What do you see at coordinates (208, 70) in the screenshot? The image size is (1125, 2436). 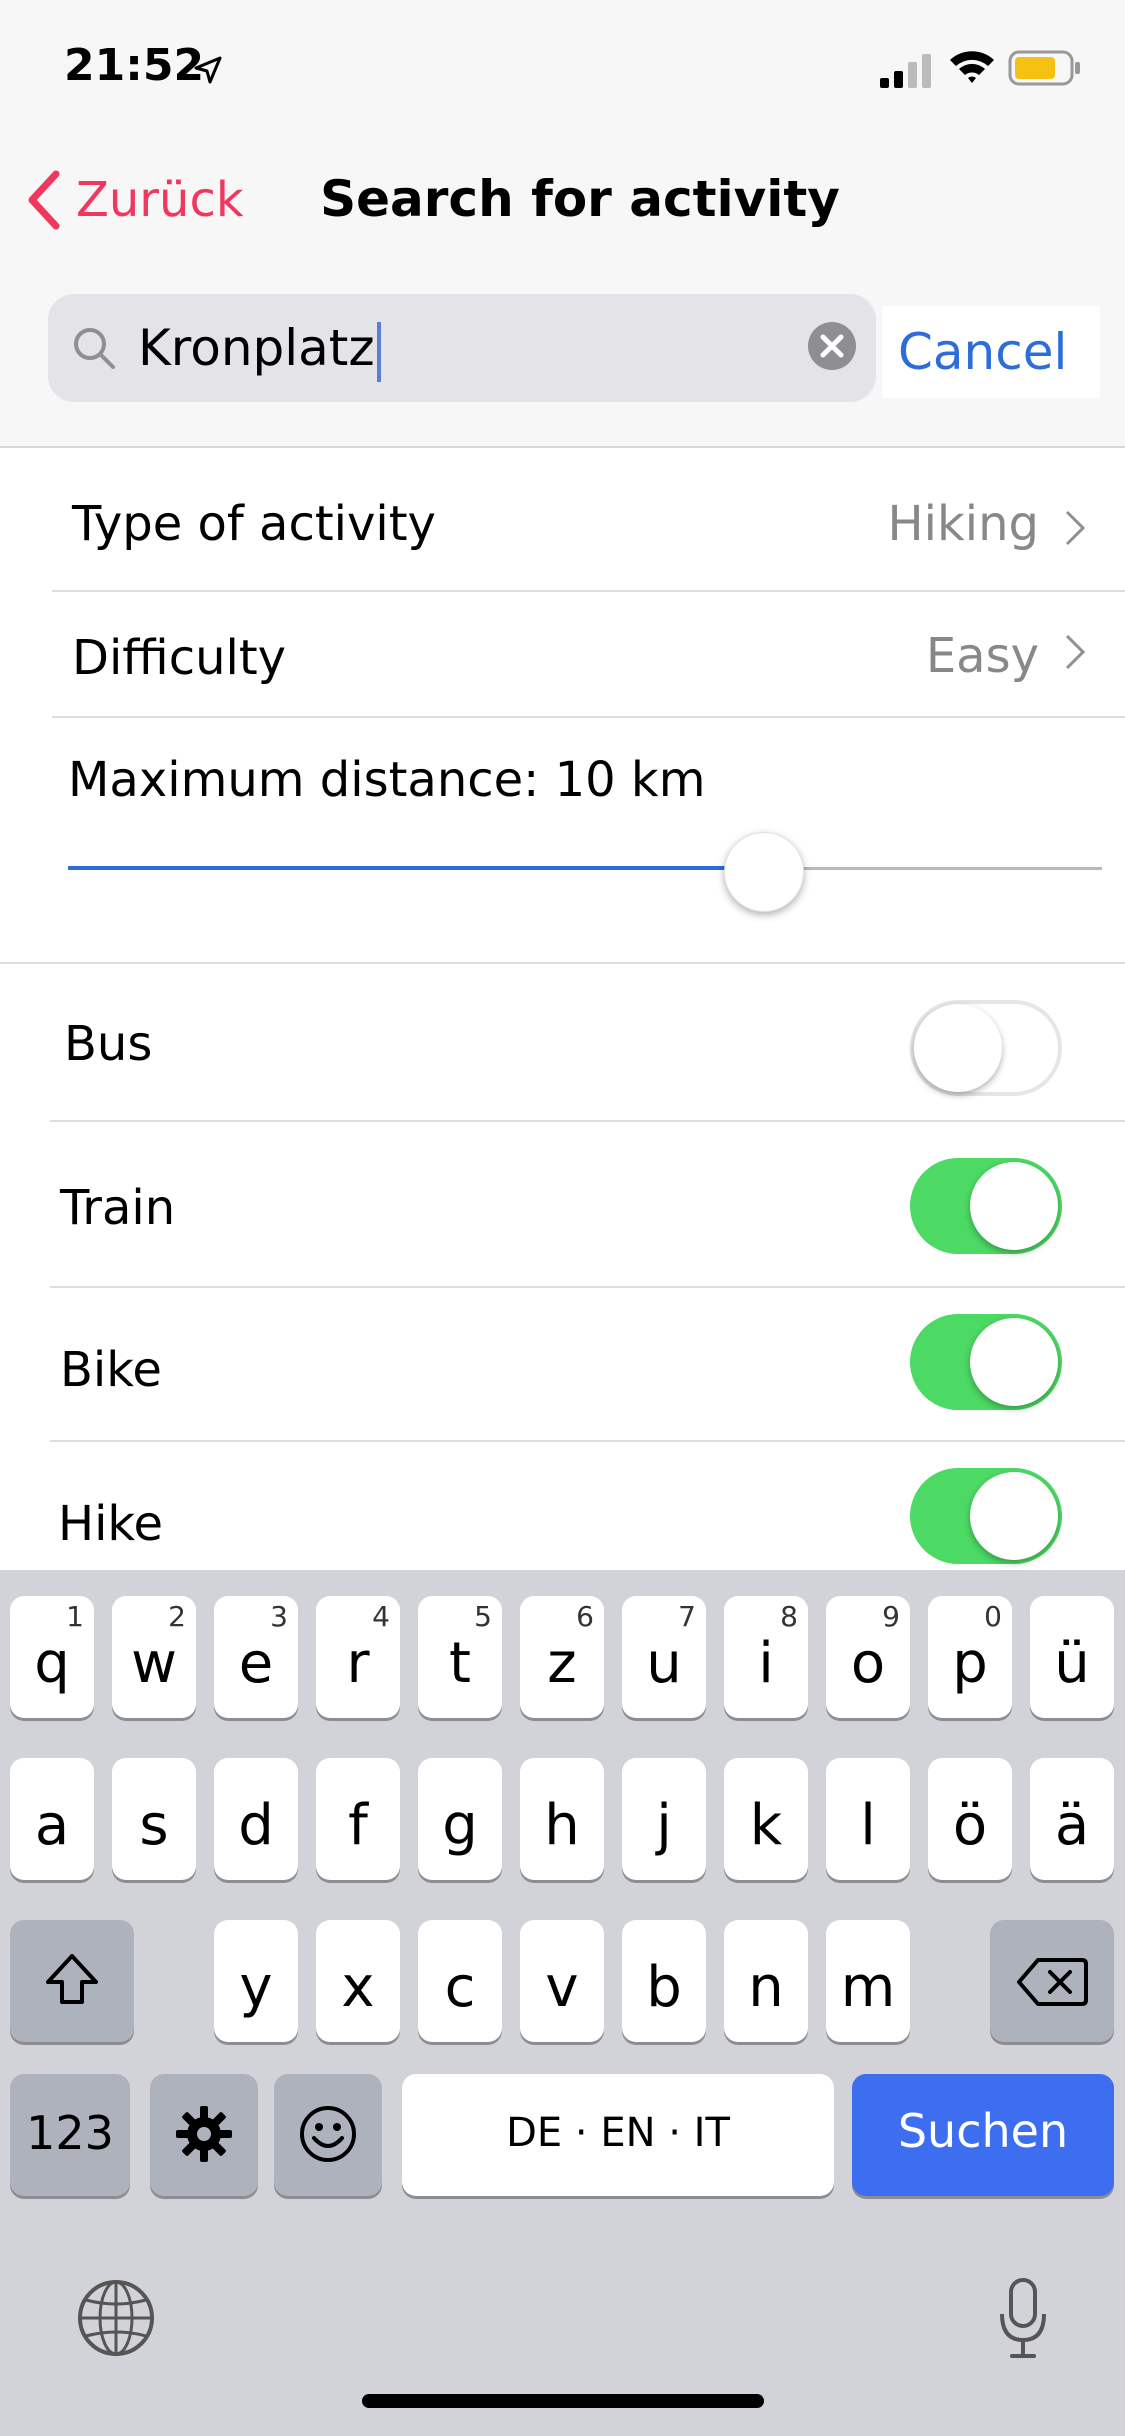 I see `location-arrow-icon` at bounding box center [208, 70].